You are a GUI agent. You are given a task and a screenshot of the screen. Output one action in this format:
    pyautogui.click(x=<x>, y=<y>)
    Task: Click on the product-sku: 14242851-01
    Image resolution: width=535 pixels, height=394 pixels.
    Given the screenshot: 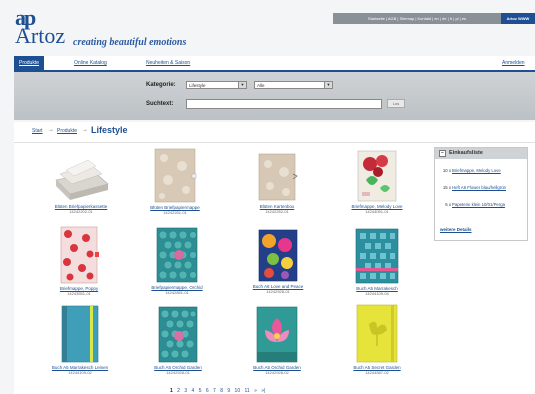 What is the action you would take?
    pyautogui.click(x=177, y=292)
    